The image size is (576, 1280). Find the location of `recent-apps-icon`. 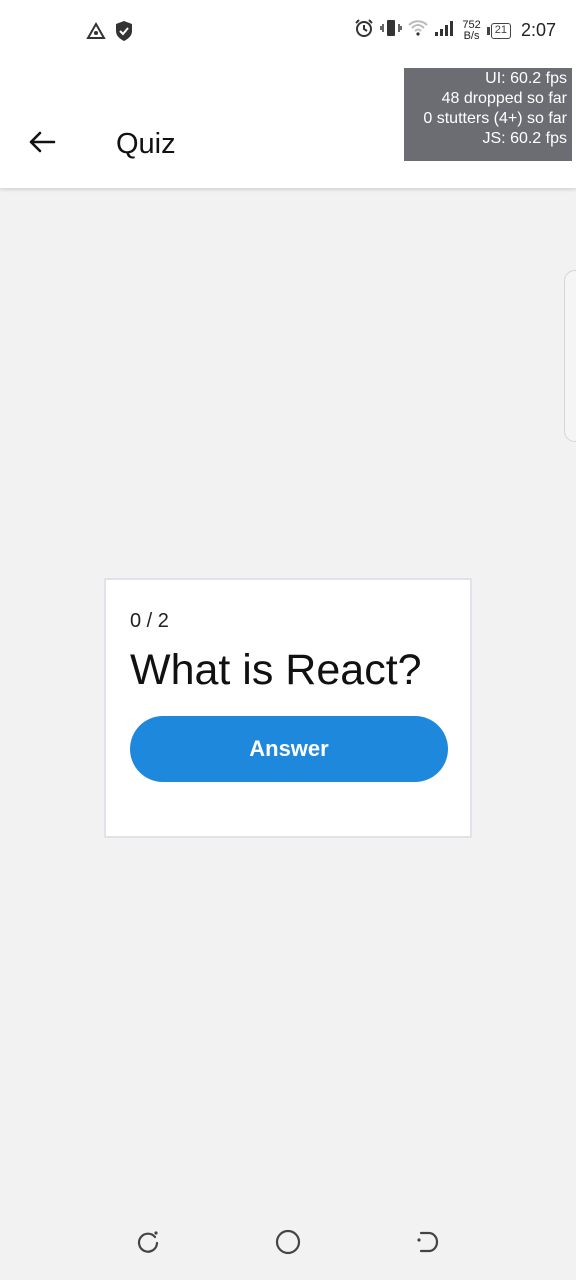

recent-apps-icon is located at coordinates (148, 1244).